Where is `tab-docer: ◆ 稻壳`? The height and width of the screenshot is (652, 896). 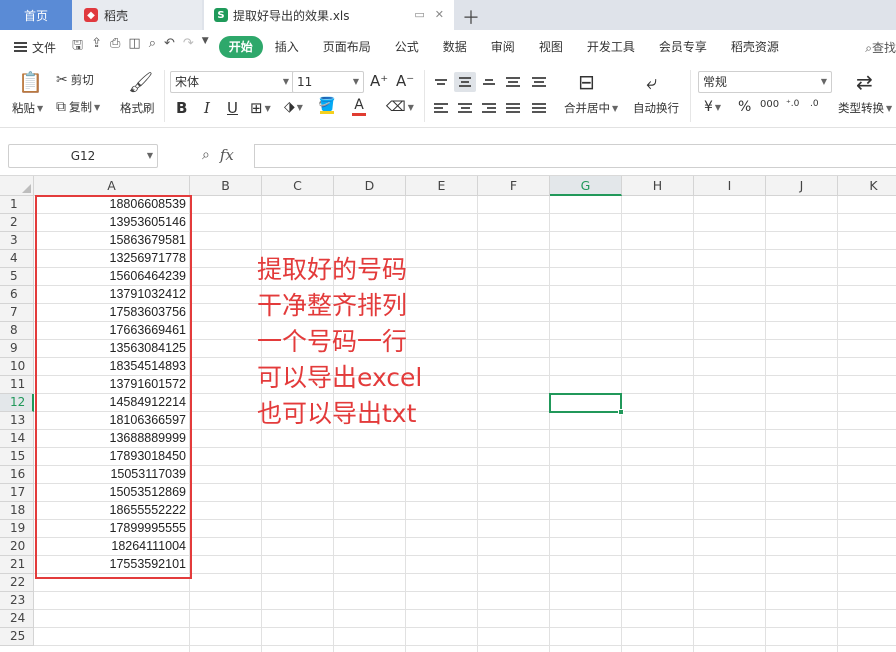
tab-docer: ◆ 稻壳 is located at coordinates (137, 15).